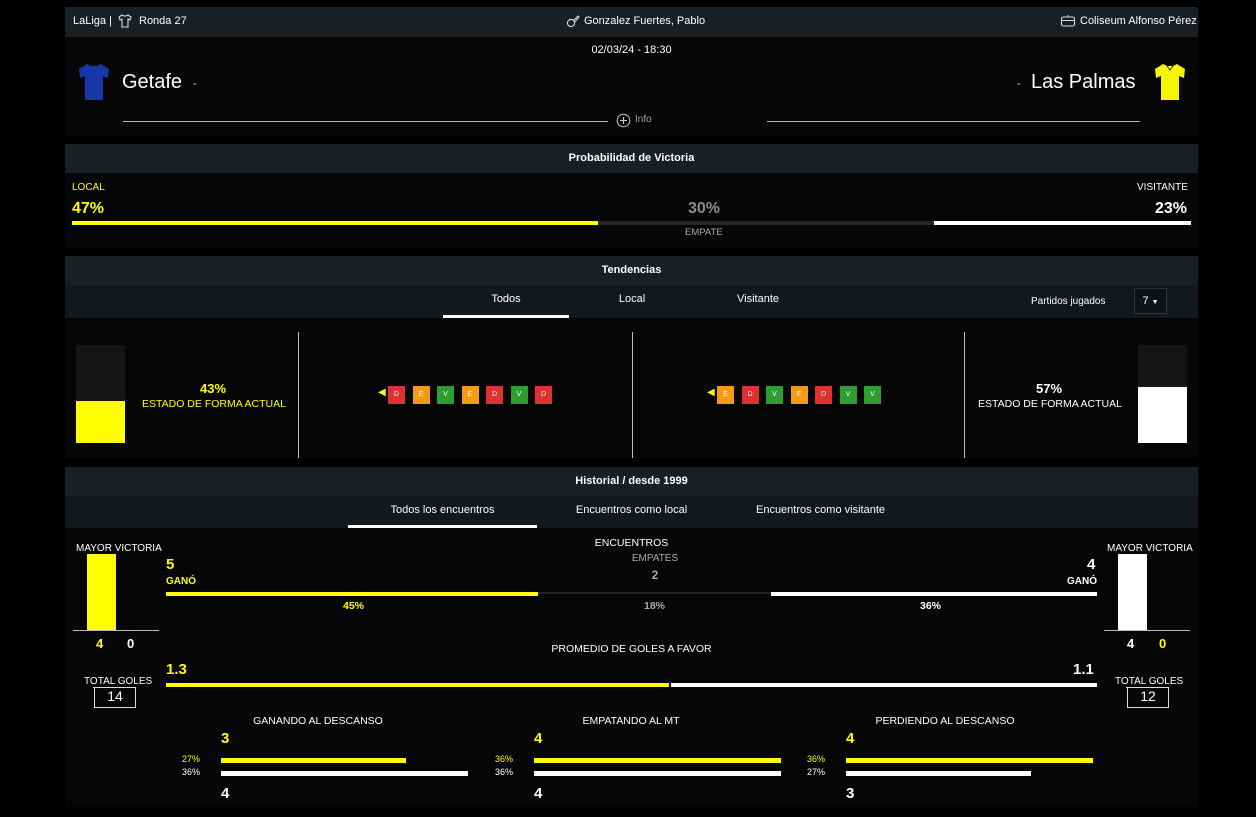 The height and width of the screenshot is (817, 1256). Describe the element at coordinates (1162, 187) in the screenshot. I see `away-label: VISITANTE` at that location.